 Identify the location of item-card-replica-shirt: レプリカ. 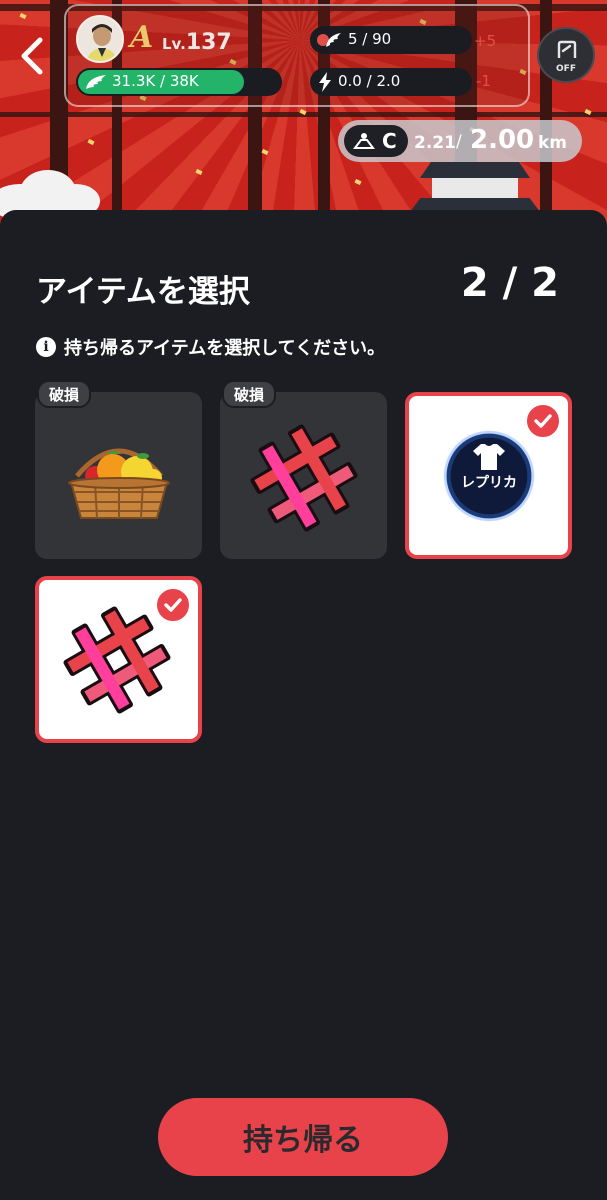
(488, 475).